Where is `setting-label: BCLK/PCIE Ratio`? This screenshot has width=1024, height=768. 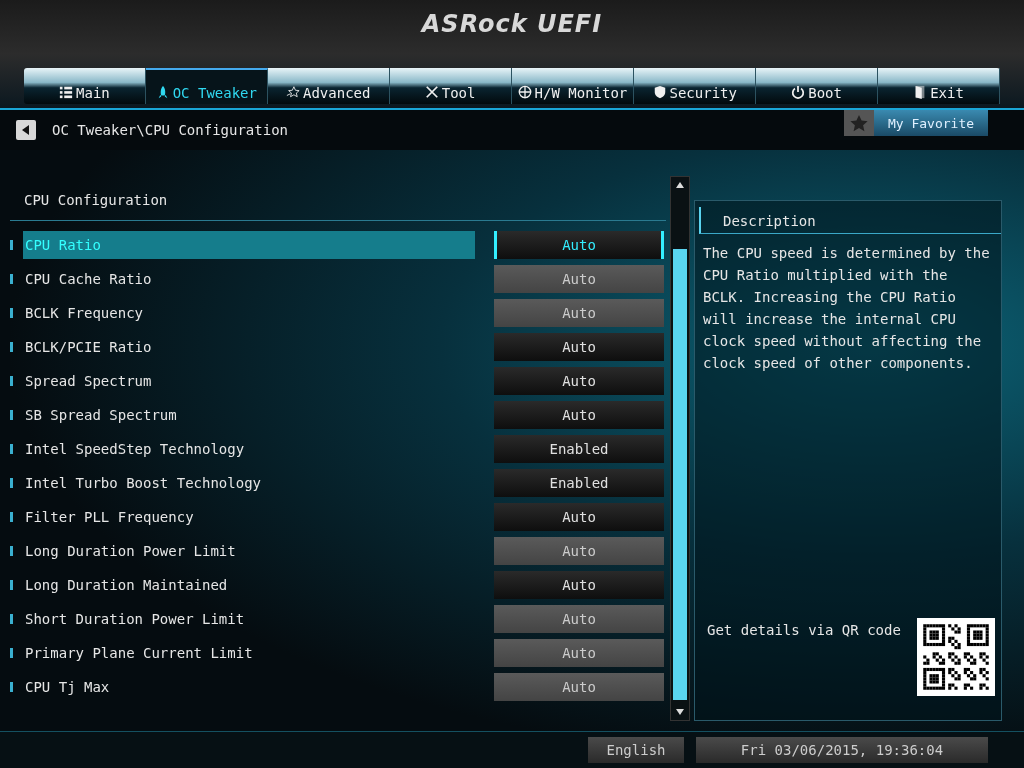 setting-label: BCLK/PCIE Ratio is located at coordinates (249, 347).